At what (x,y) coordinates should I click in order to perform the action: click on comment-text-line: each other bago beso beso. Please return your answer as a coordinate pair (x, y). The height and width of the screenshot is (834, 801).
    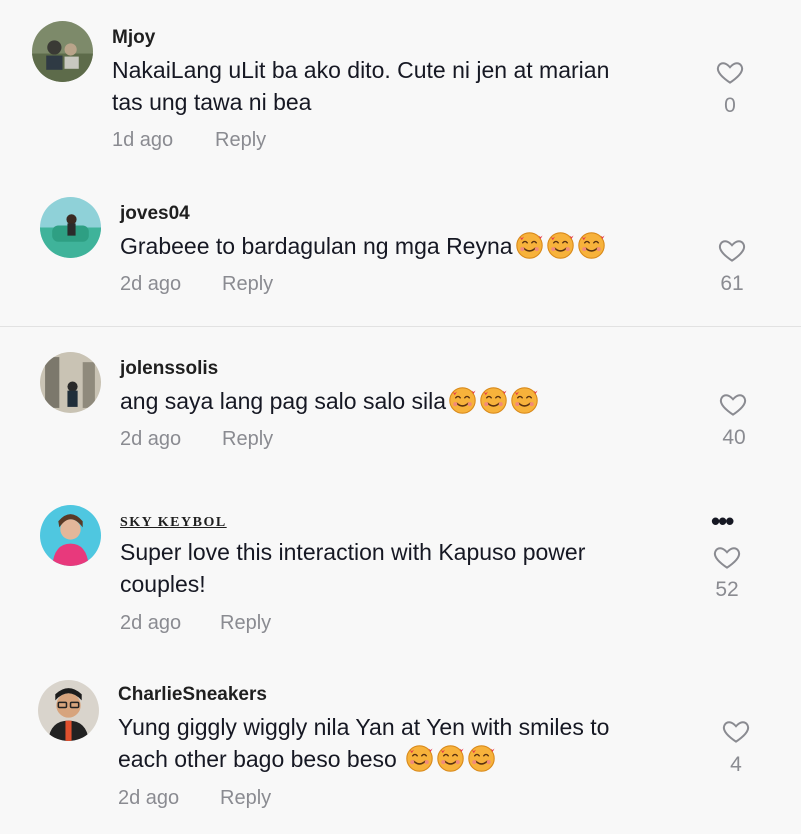
    Looking at the image, I should click on (307, 759).